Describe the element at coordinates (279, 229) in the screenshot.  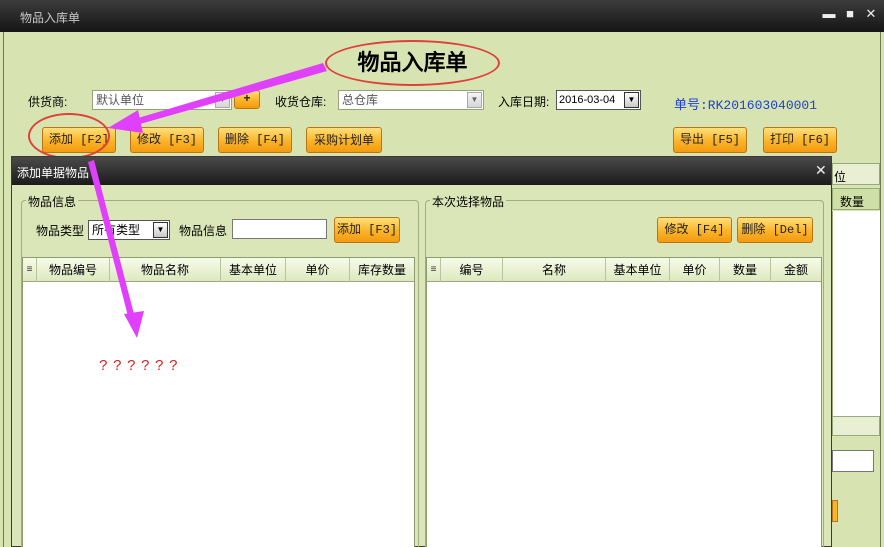
I see `item-info-input` at that location.